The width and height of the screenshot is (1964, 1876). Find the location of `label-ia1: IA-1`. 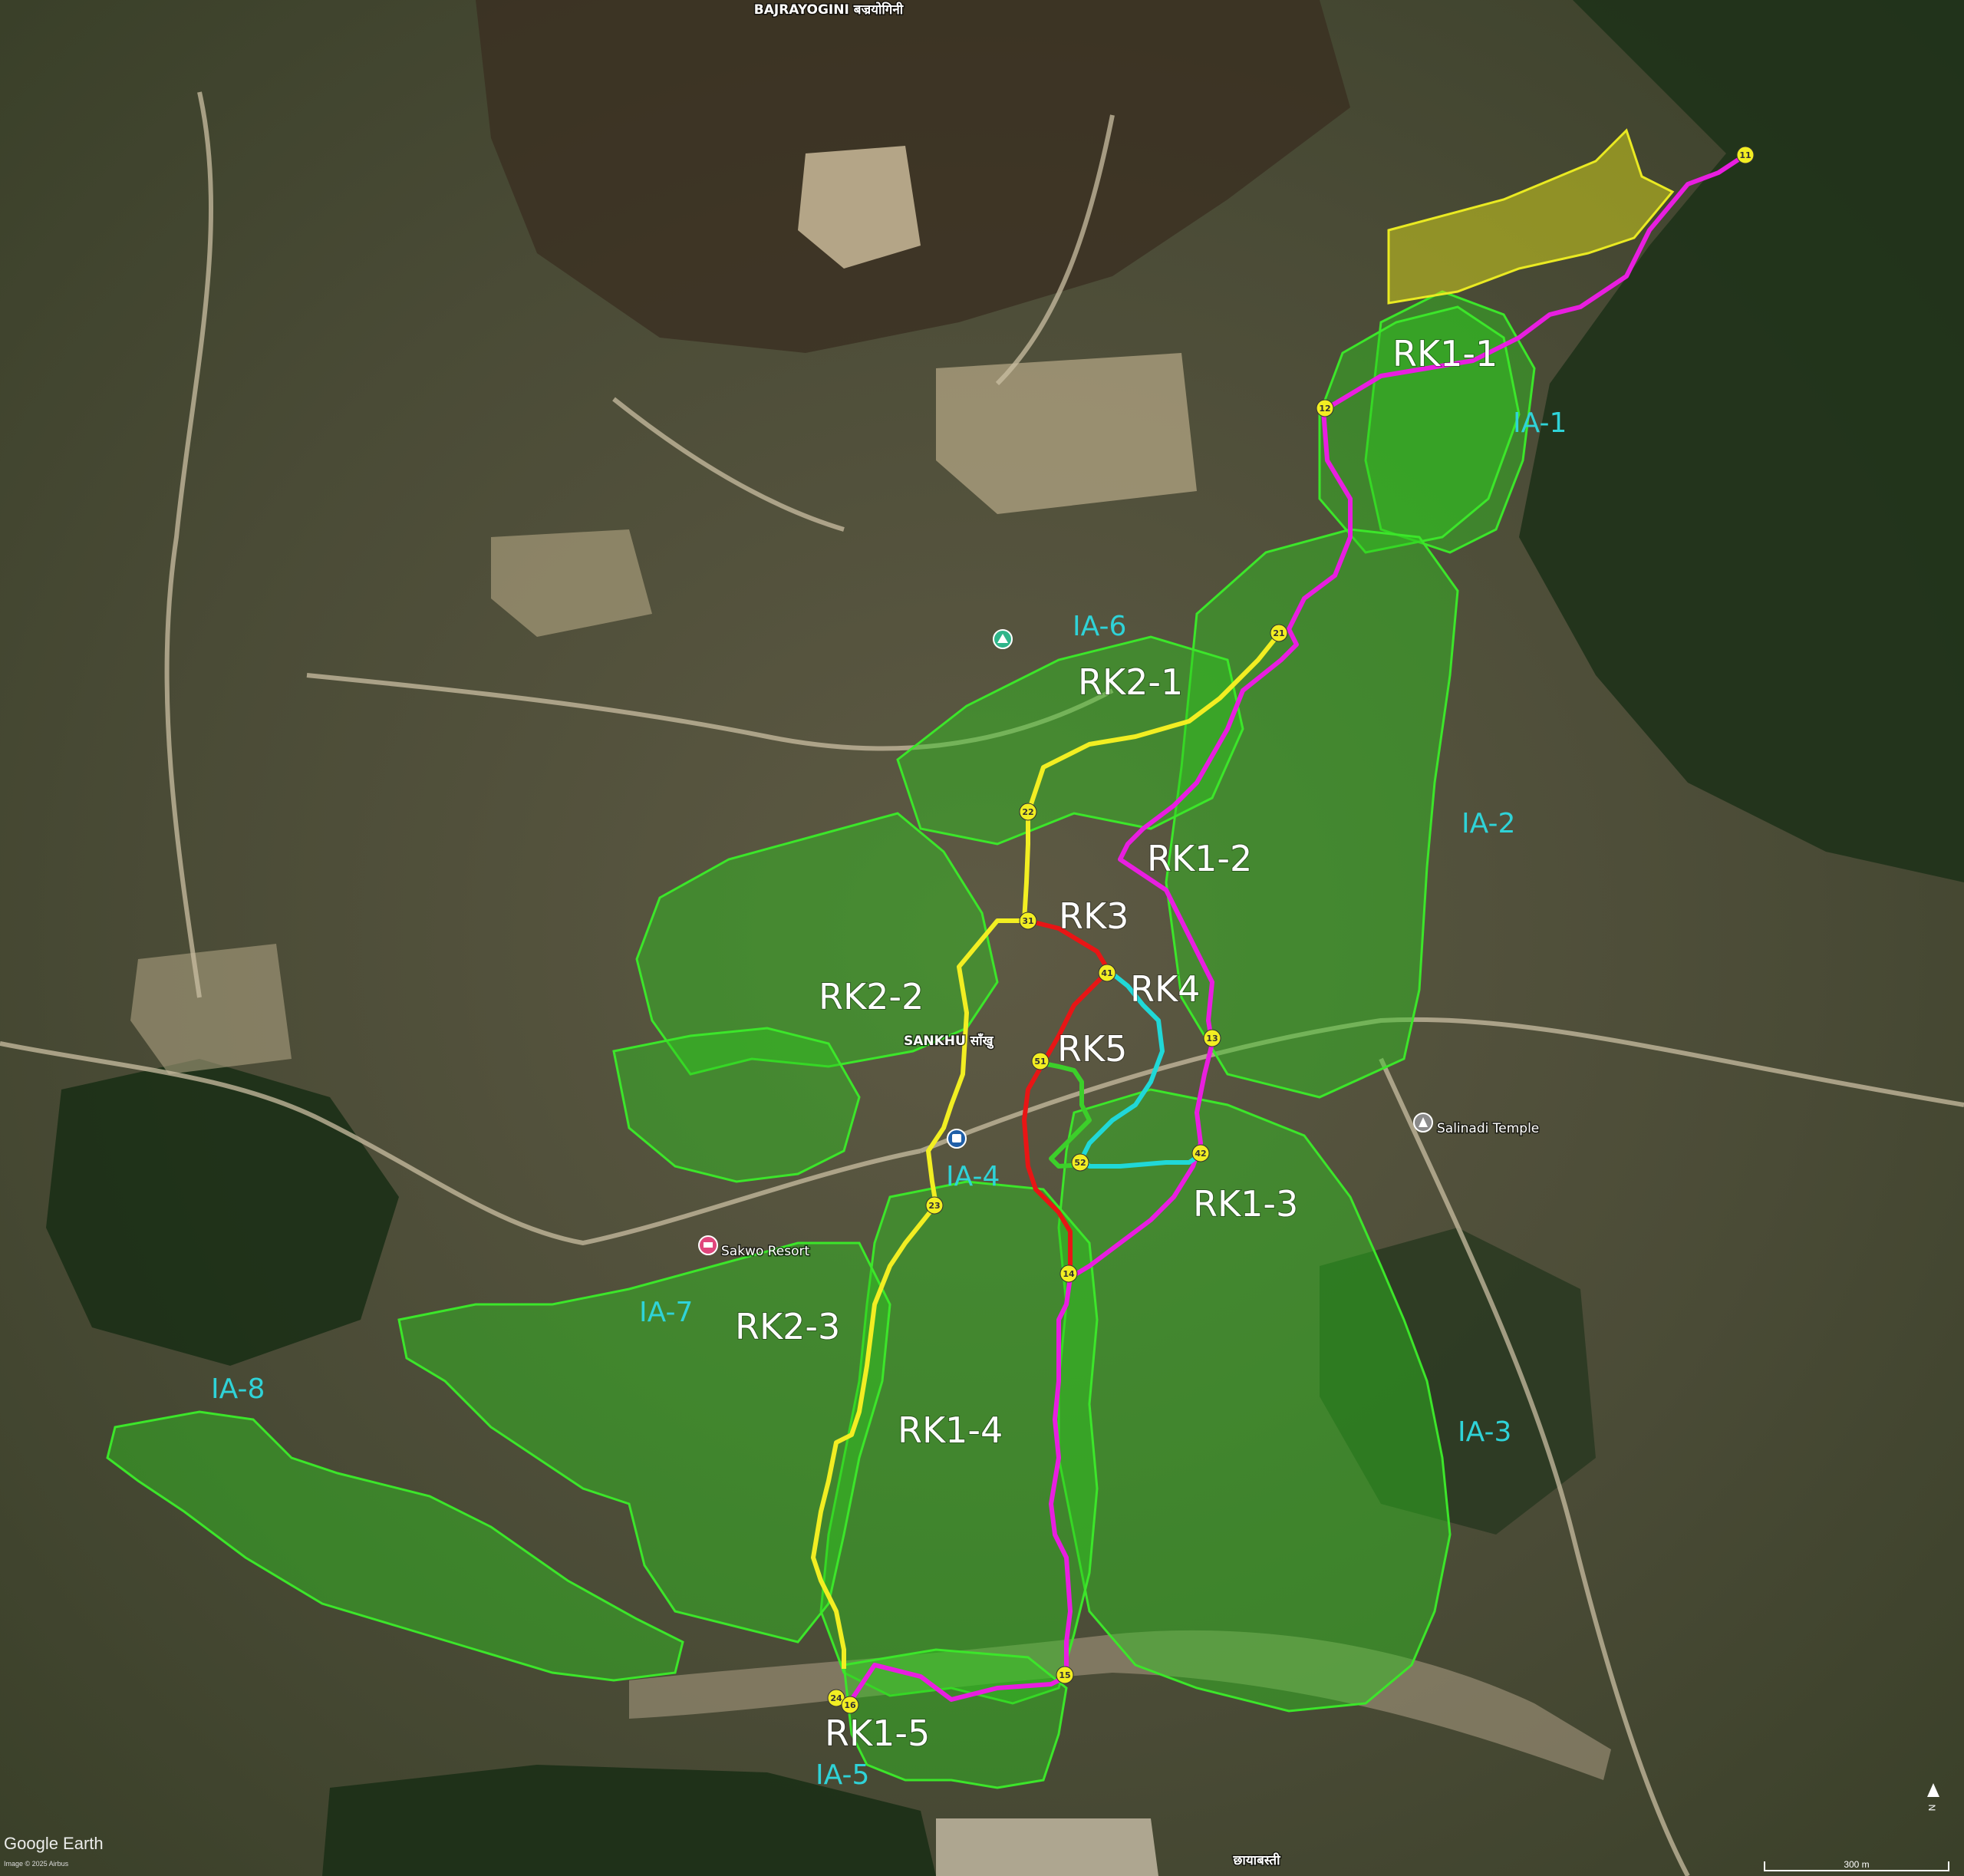

label-ia1: IA-1 is located at coordinates (1540, 423).